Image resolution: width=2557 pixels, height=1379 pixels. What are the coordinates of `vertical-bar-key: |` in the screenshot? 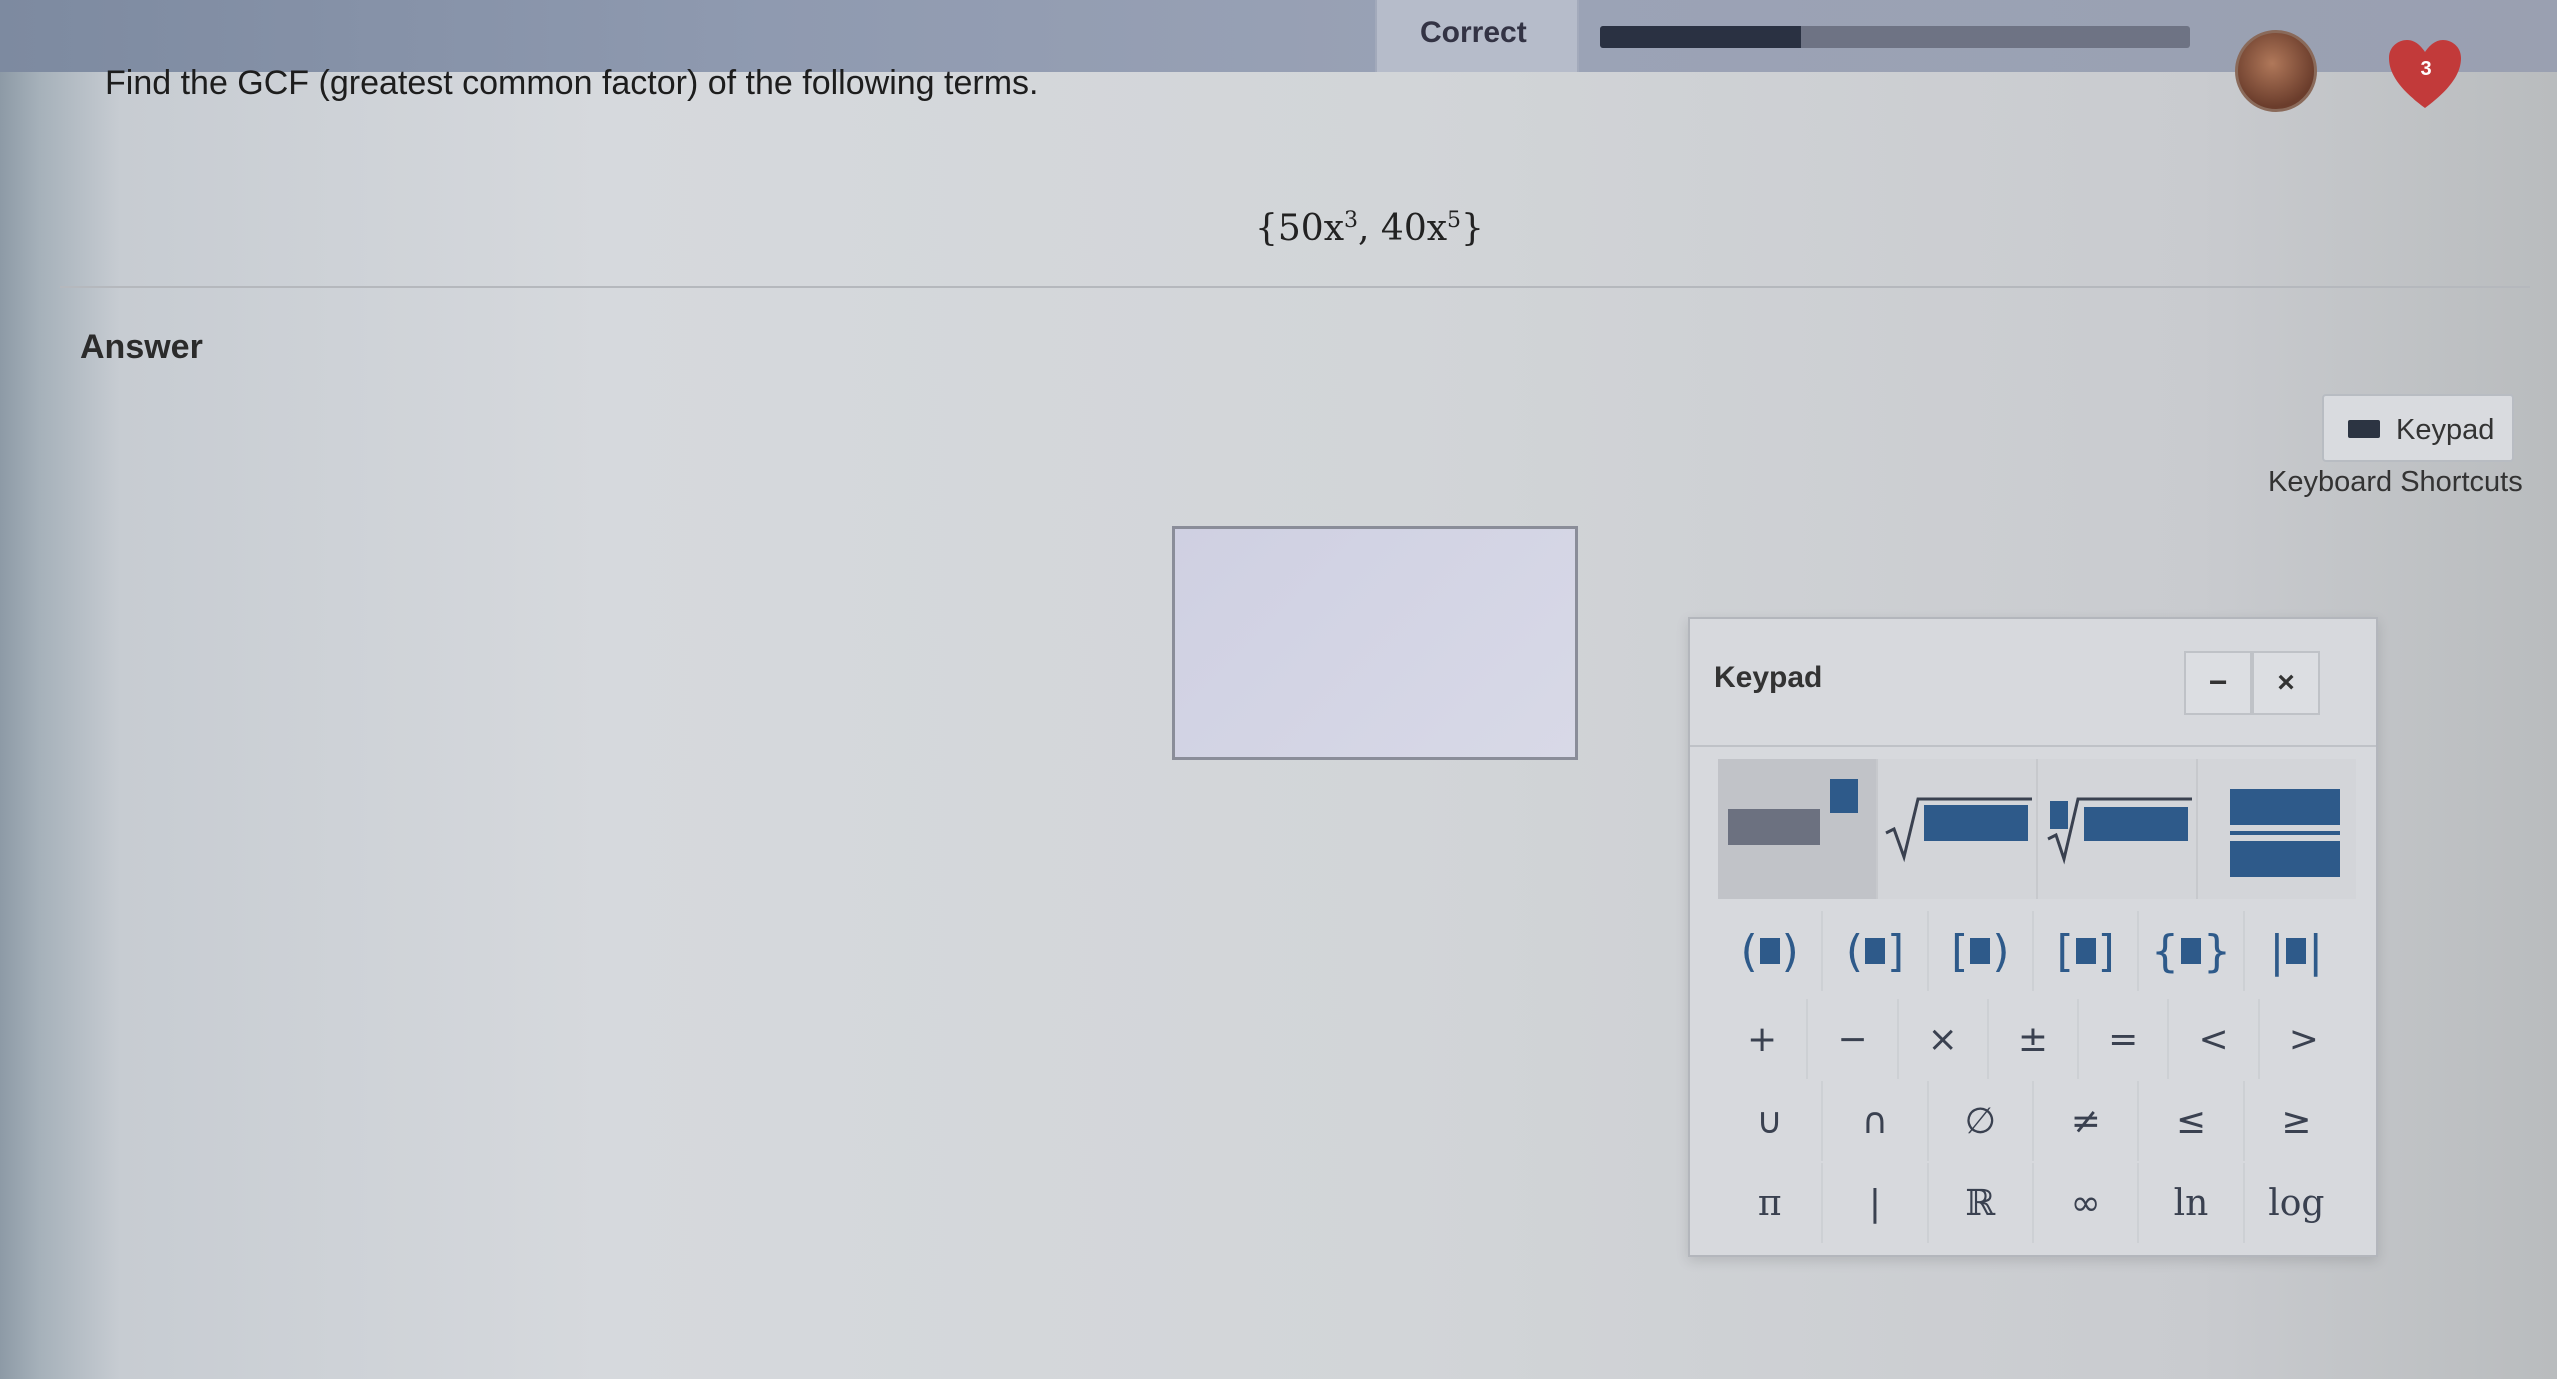 It's located at (1876, 1203).